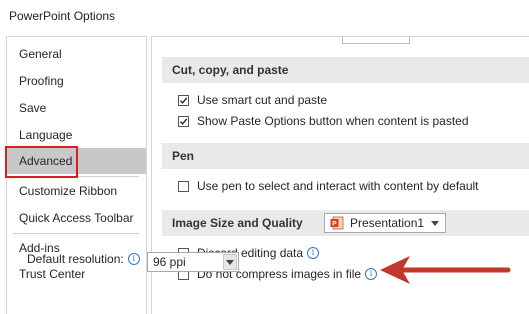 The width and height of the screenshot is (529, 314). I want to click on resolution-value: 96 ppi, so click(169, 262).